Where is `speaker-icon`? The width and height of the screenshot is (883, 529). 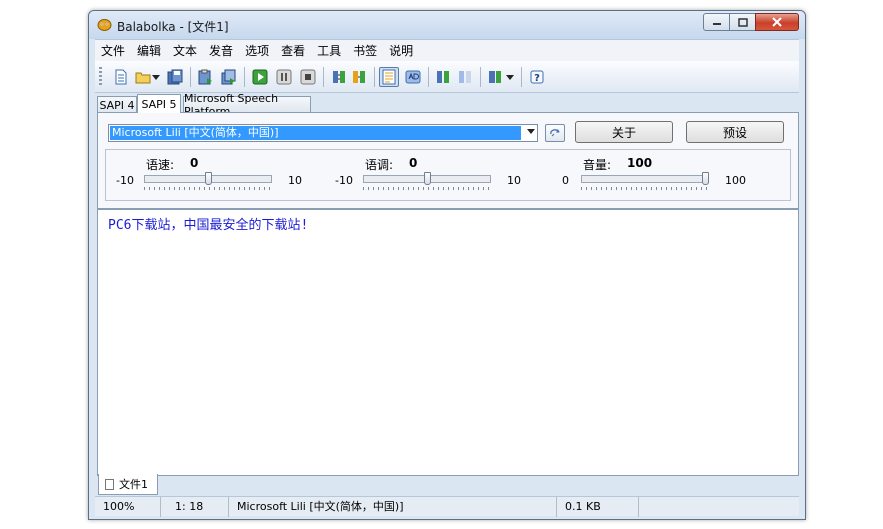 speaker-icon is located at coordinates (495, 77).